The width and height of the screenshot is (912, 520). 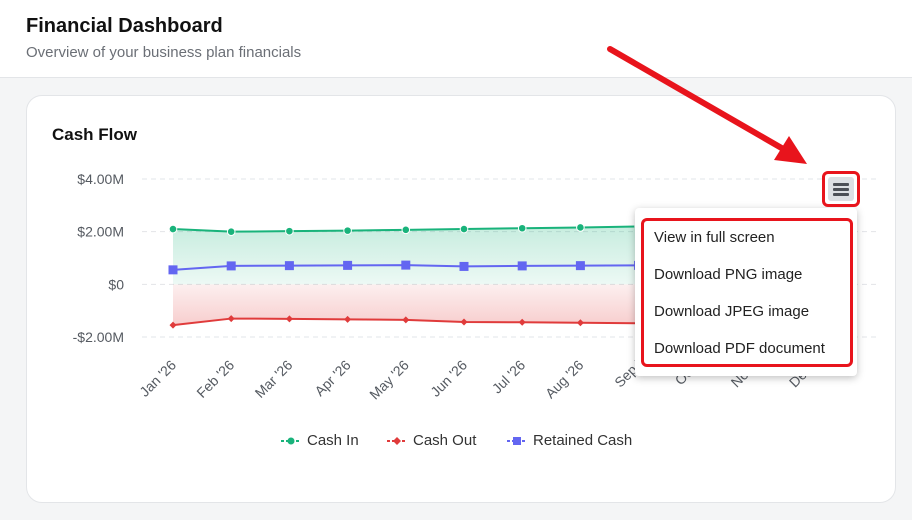 I want to click on x-tick-label: Jan '26, so click(x=157, y=378).